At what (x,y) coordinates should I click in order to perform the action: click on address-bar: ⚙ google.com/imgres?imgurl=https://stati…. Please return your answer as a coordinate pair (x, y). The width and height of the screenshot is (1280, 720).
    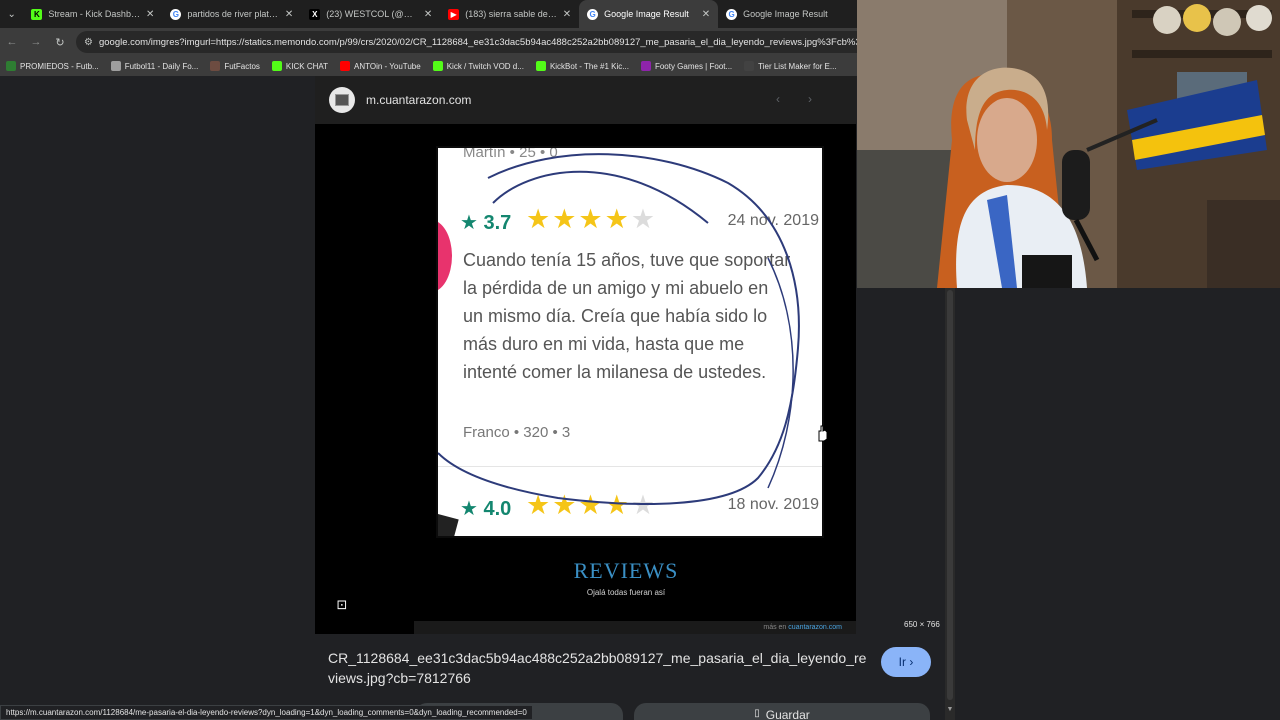
    Looking at the image, I should click on (466, 42).